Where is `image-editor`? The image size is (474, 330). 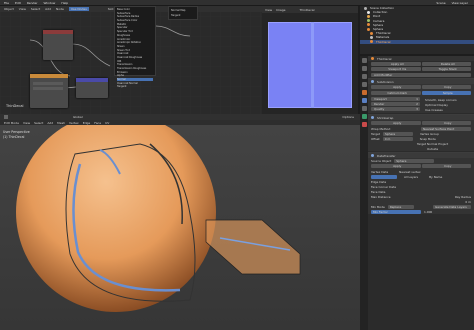 image-editor is located at coordinates (310, 60).